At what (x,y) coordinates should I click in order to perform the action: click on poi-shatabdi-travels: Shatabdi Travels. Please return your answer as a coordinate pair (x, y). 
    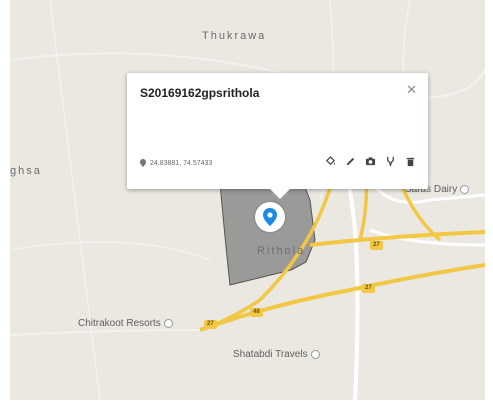
    Looking at the image, I should click on (276, 354).